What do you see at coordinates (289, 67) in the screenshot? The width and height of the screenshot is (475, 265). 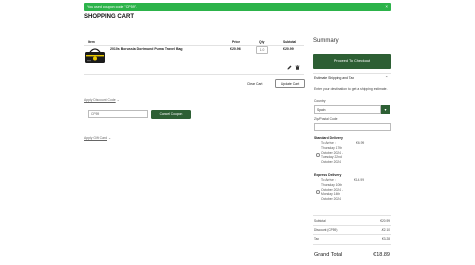 I see `pencil-icon` at bounding box center [289, 67].